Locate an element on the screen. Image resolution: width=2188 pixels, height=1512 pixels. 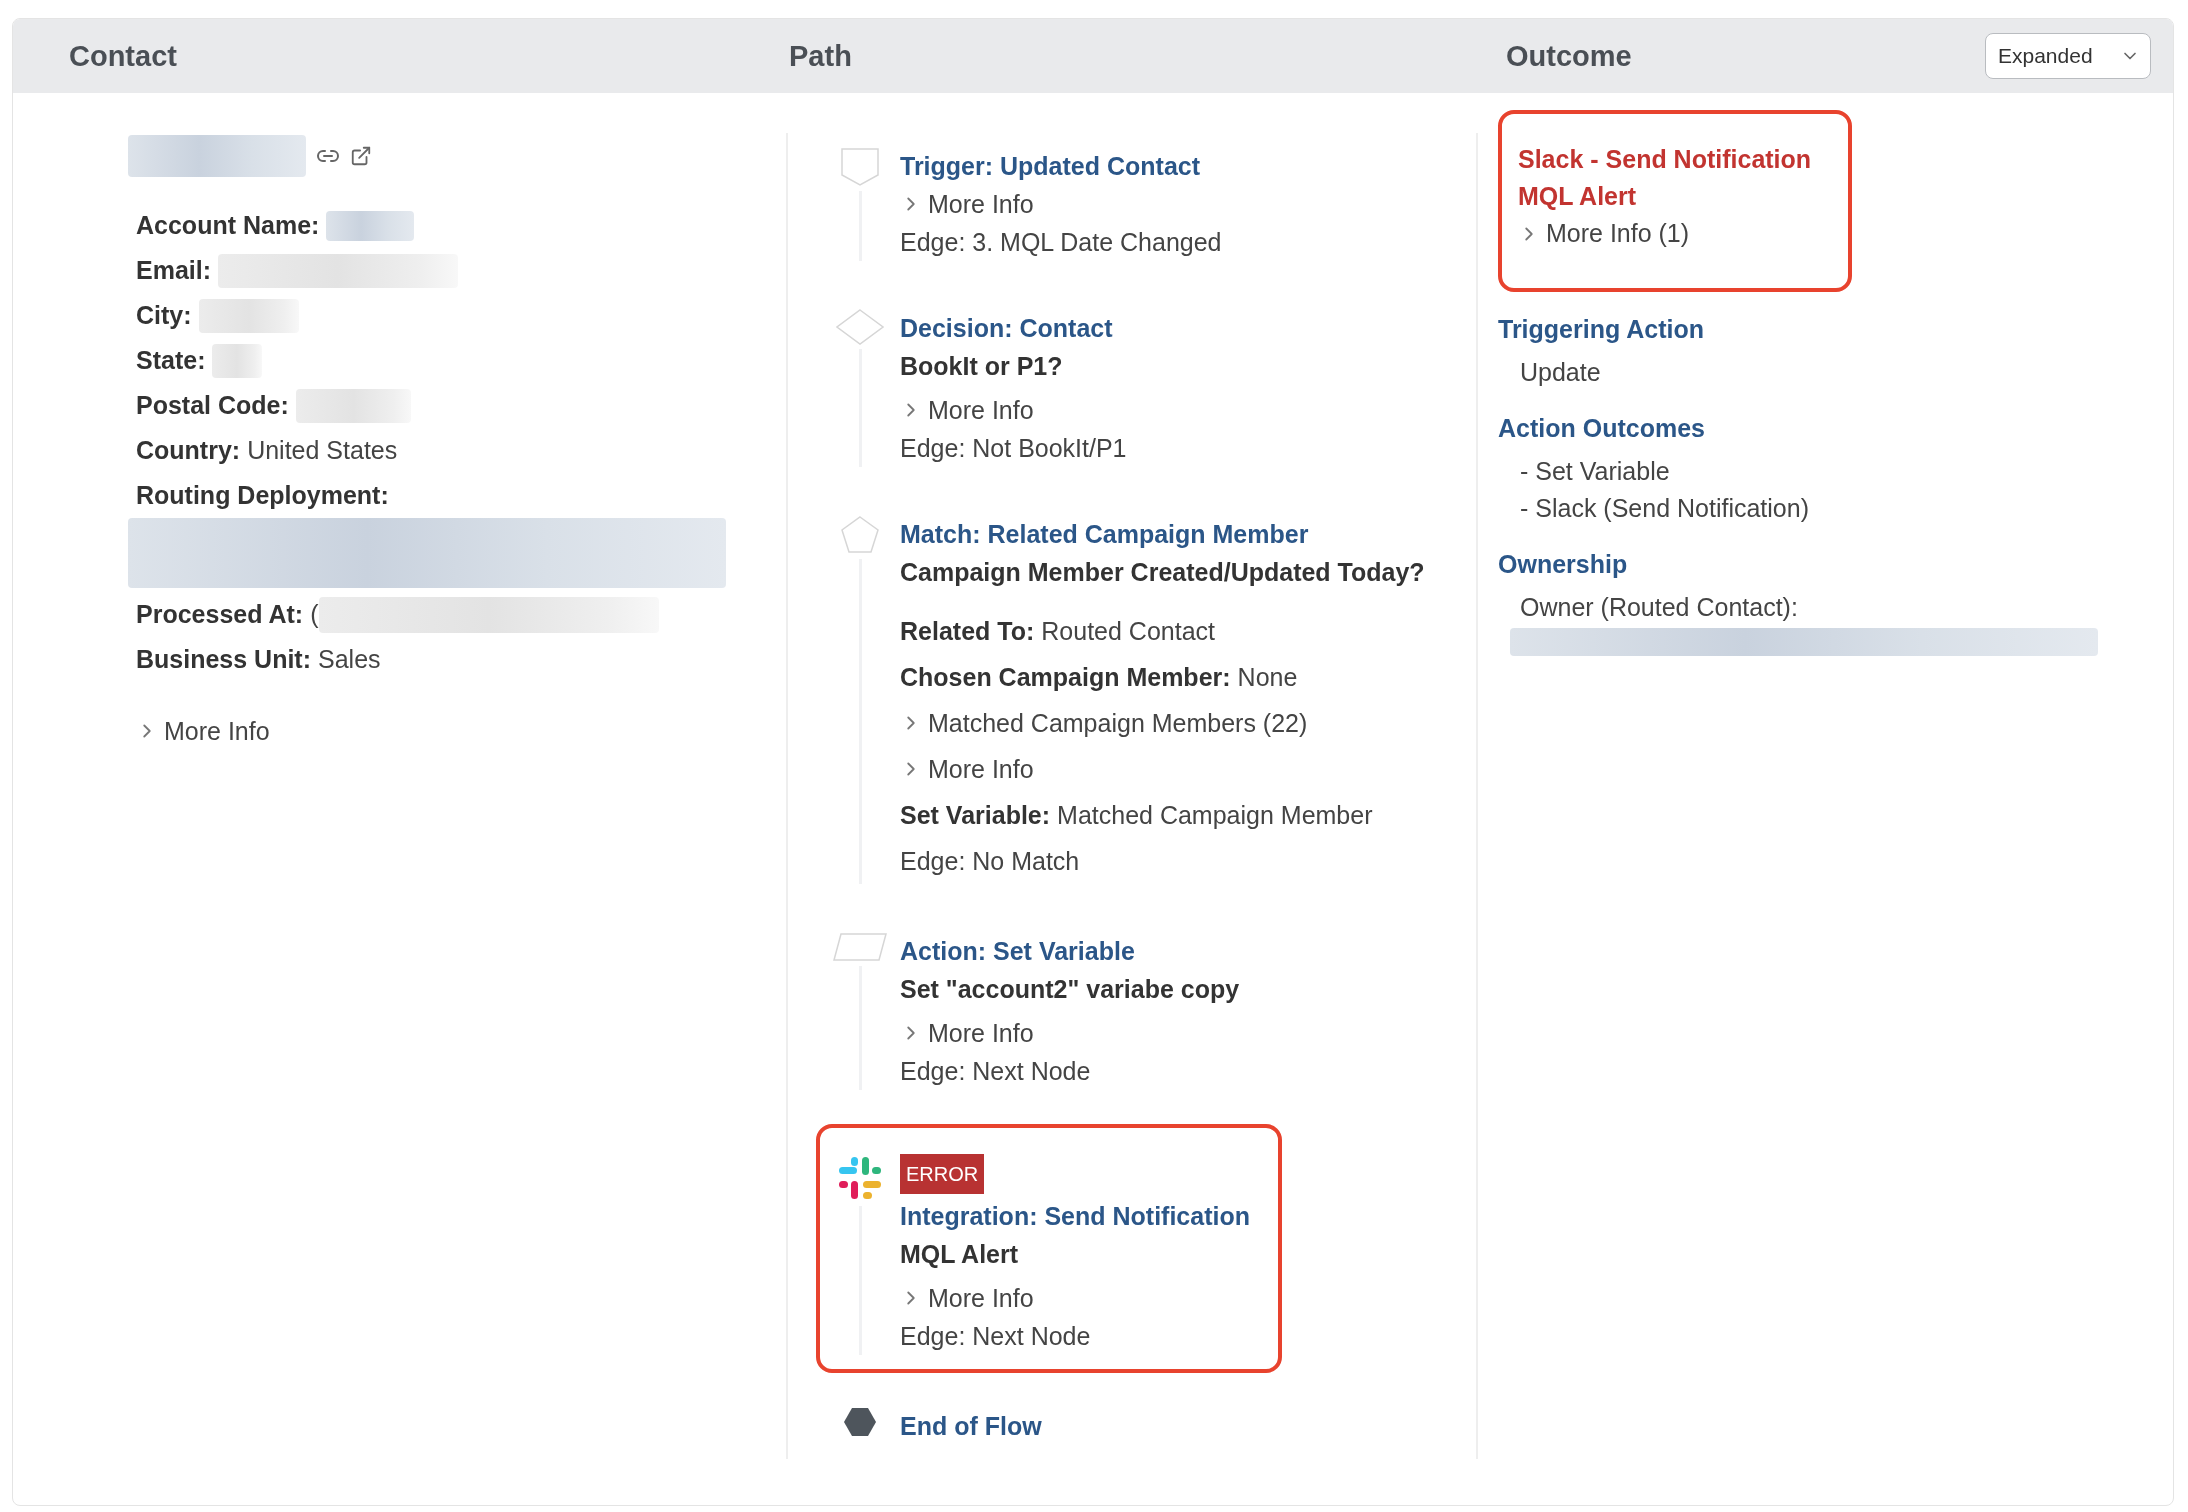
node-title-link: Decision: Contact is located at coordinates (1013, 328).